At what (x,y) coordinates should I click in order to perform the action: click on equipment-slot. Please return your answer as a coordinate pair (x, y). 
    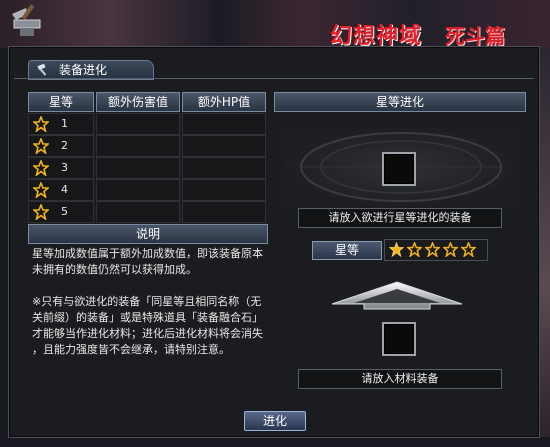
    Looking at the image, I should click on (399, 169).